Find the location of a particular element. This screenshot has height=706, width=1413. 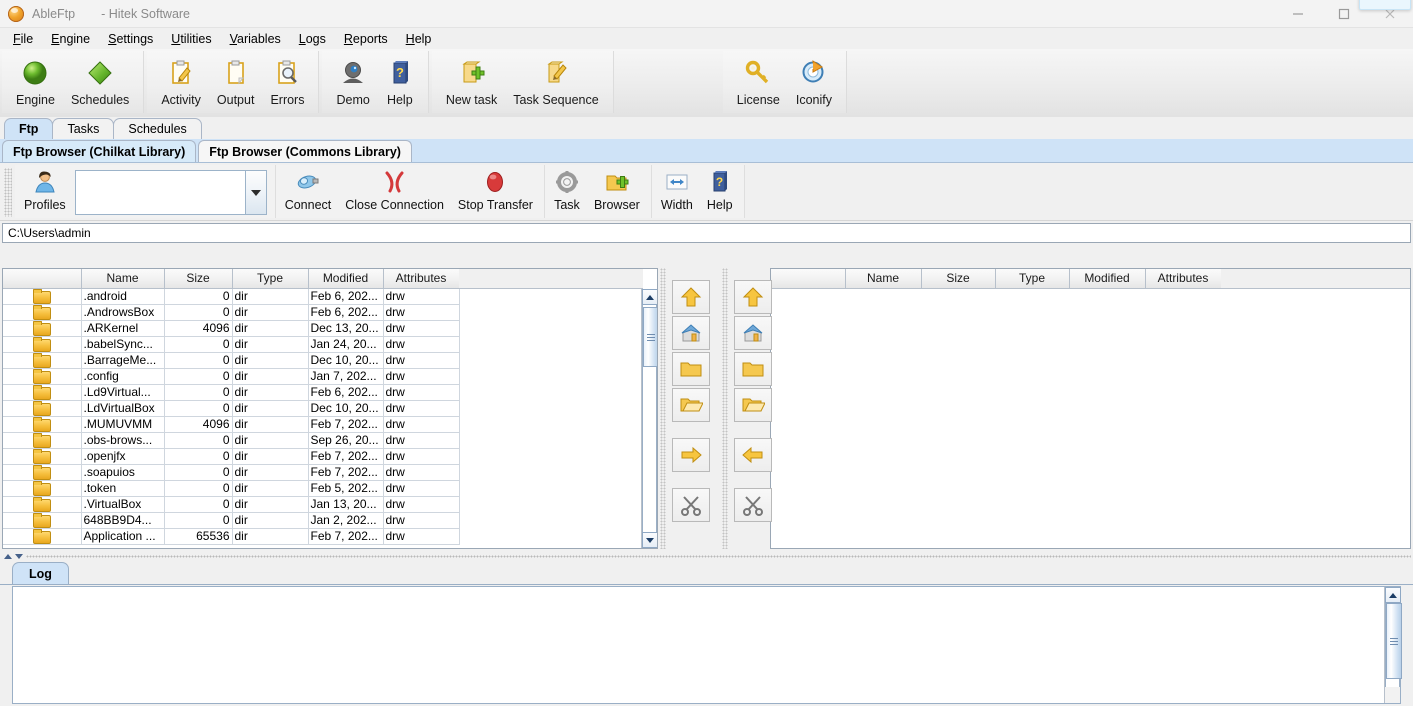

table-row: Application ... 65536 dir Feb 7, 202... drw is located at coordinates (231, 536).